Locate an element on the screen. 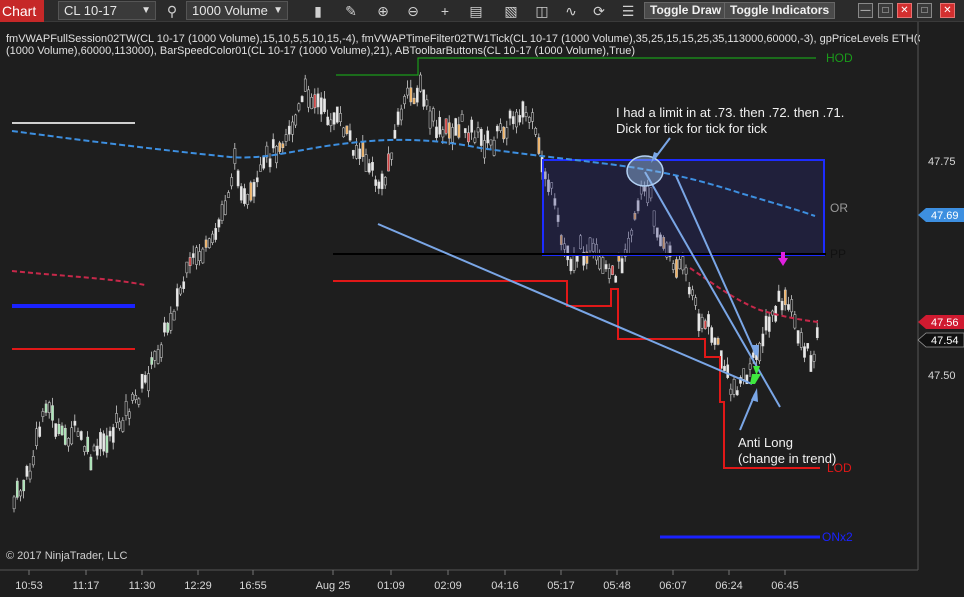 This screenshot has height=597, width=964. toggle-indicators-button: Toggle Indicators is located at coordinates (780, 10).